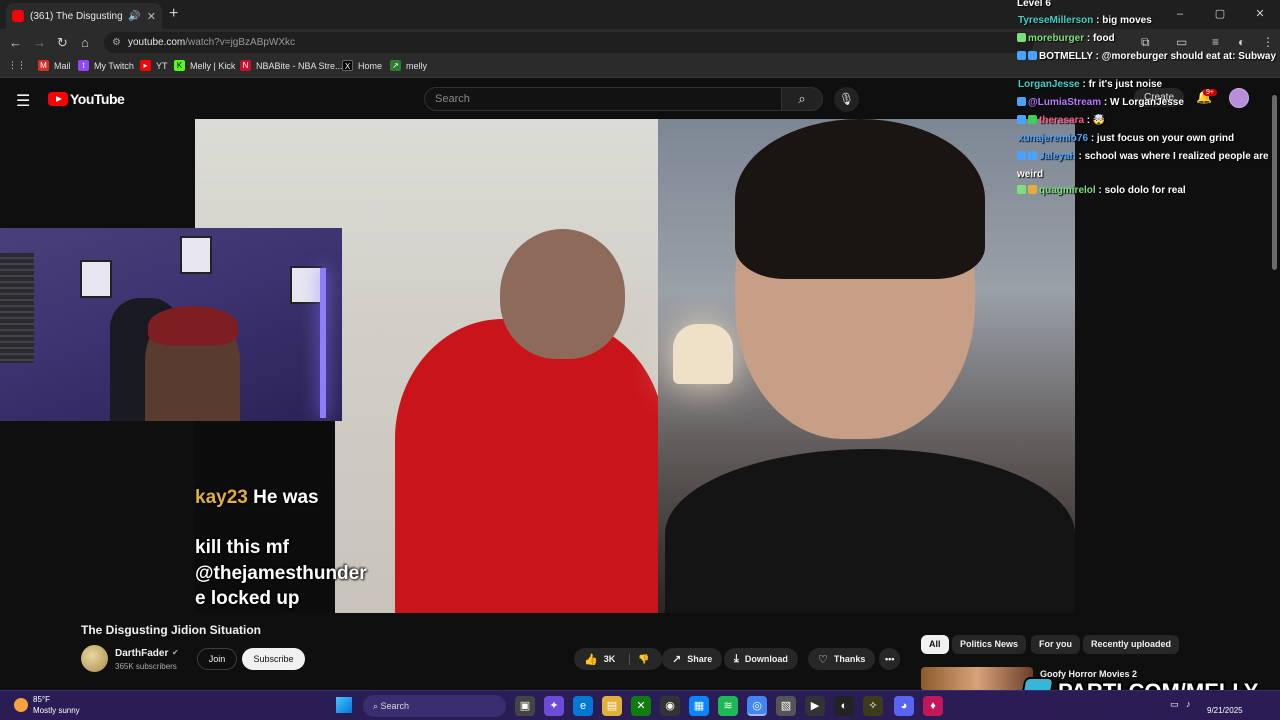 The height and width of the screenshot is (720, 1280). What do you see at coordinates (1149, 85) in the screenshot?
I see `chat-message: LorganJesse : fr it's just noise` at bounding box center [1149, 85].